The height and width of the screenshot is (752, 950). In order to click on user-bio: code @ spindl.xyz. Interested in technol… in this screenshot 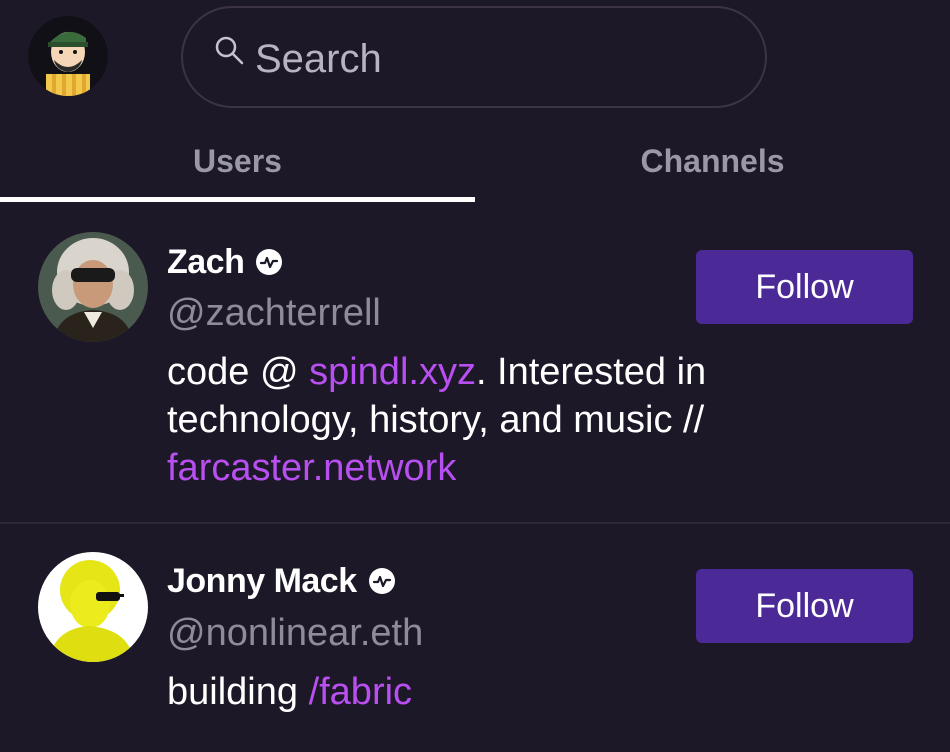, I will do `click(477, 420)`.